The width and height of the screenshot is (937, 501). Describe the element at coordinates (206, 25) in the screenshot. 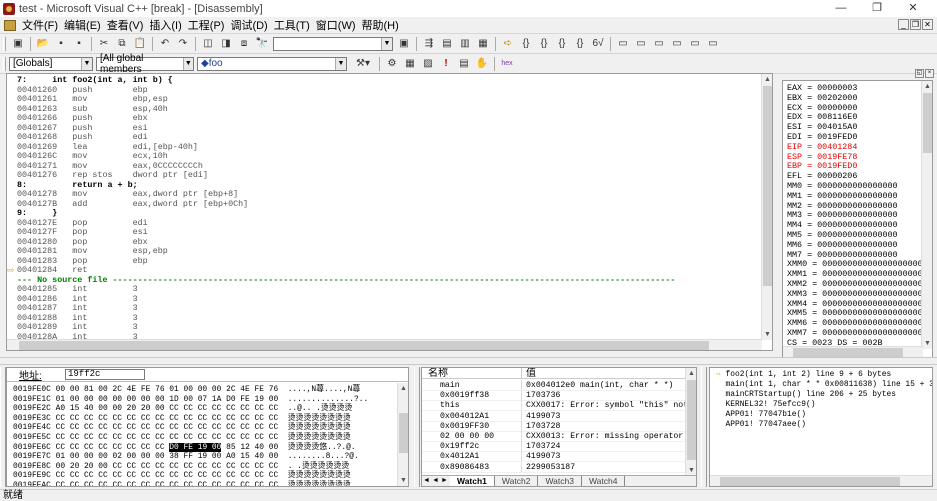

I see `menu-project: 工程(P)` at that location.